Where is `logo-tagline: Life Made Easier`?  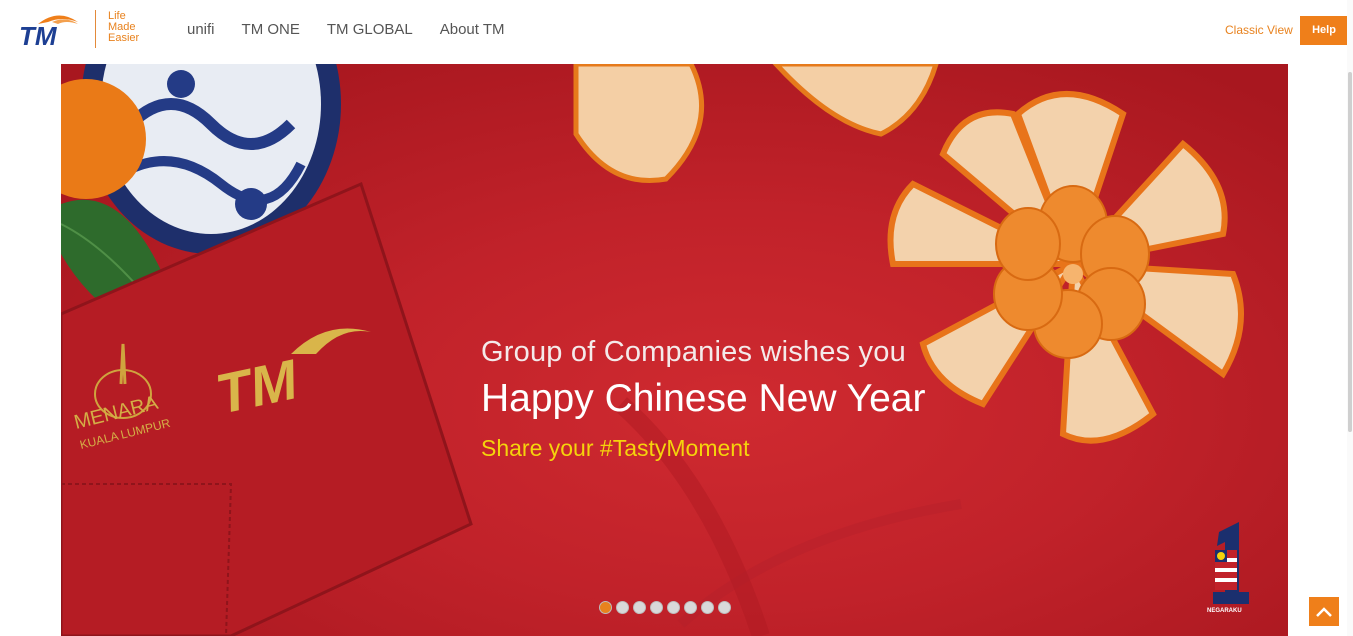 logo-tagline: Life Made Easier is located at coordinates (124, 27).